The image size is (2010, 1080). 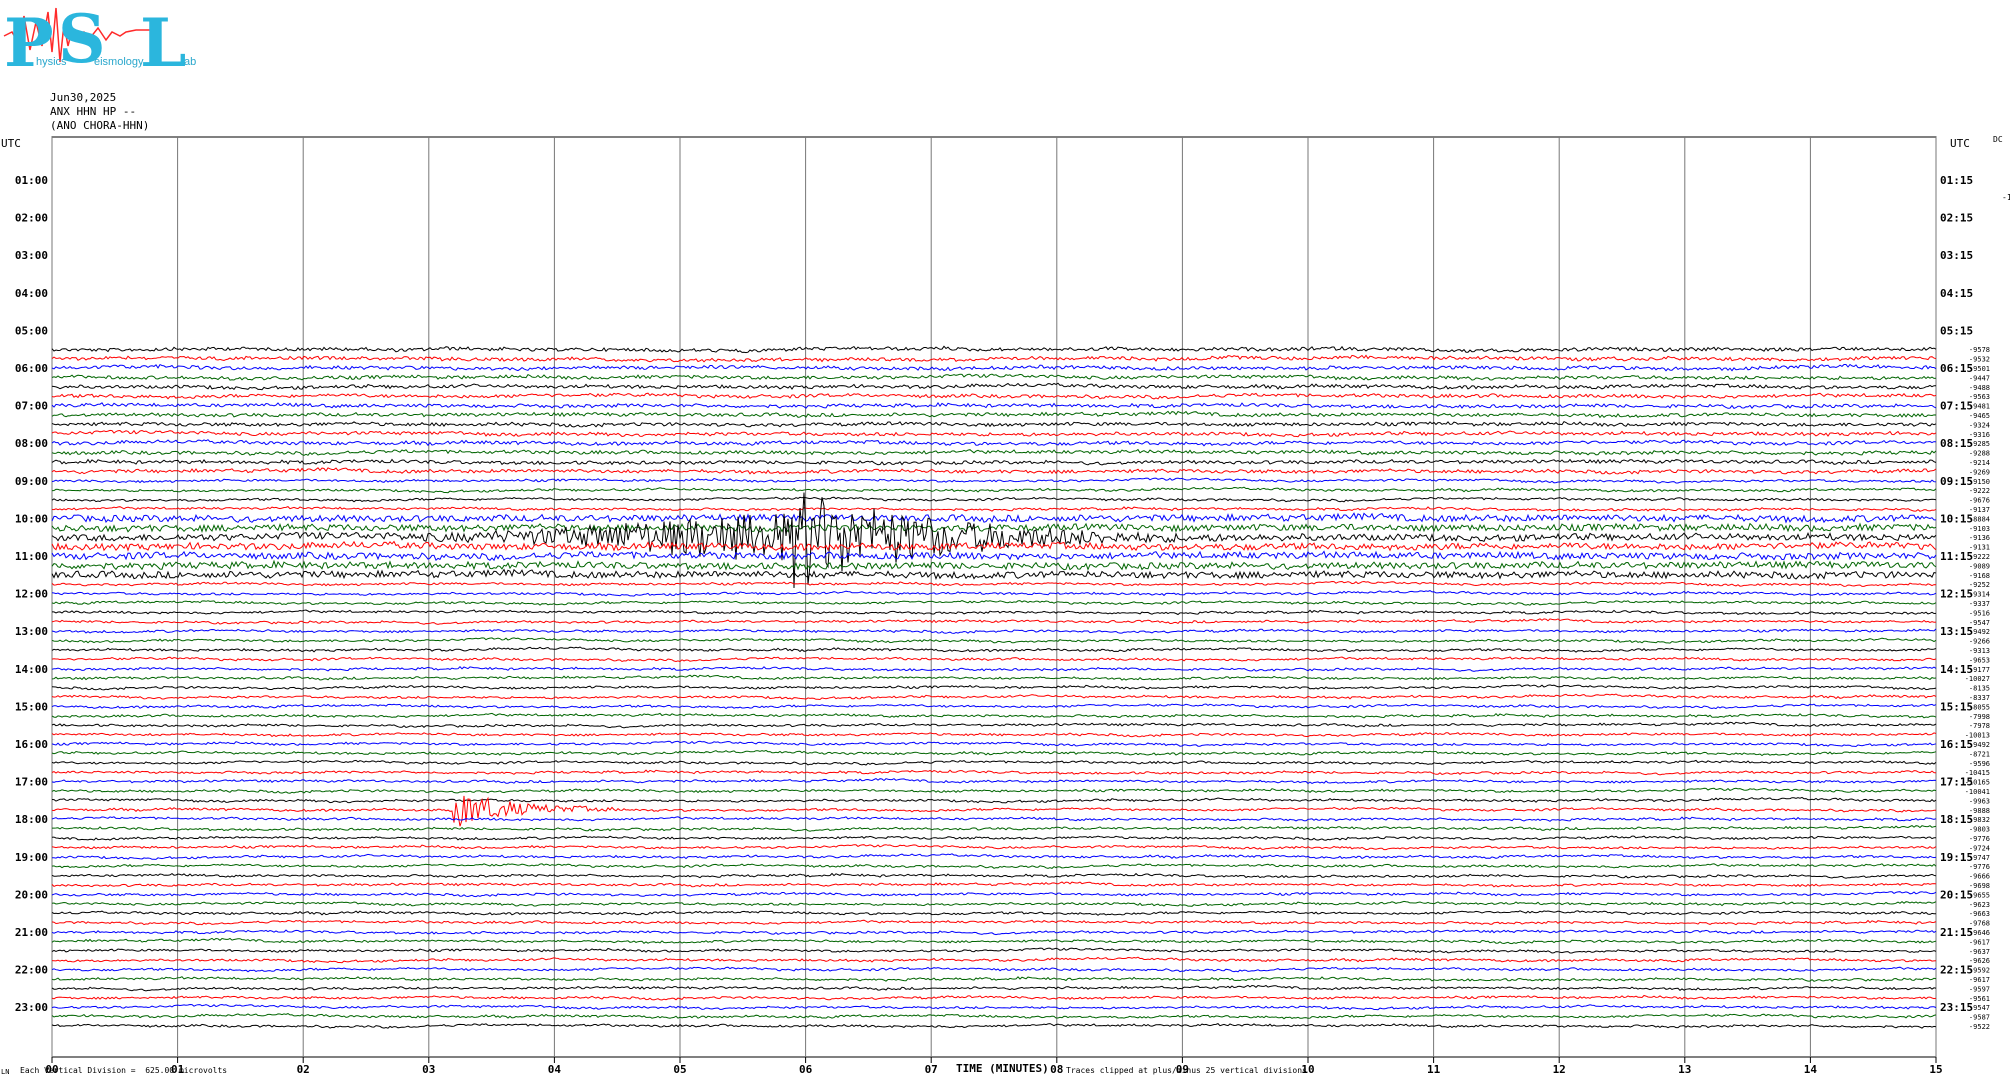 I want to click on dc-offset-label: -8135, so click(x=1979, y=689).